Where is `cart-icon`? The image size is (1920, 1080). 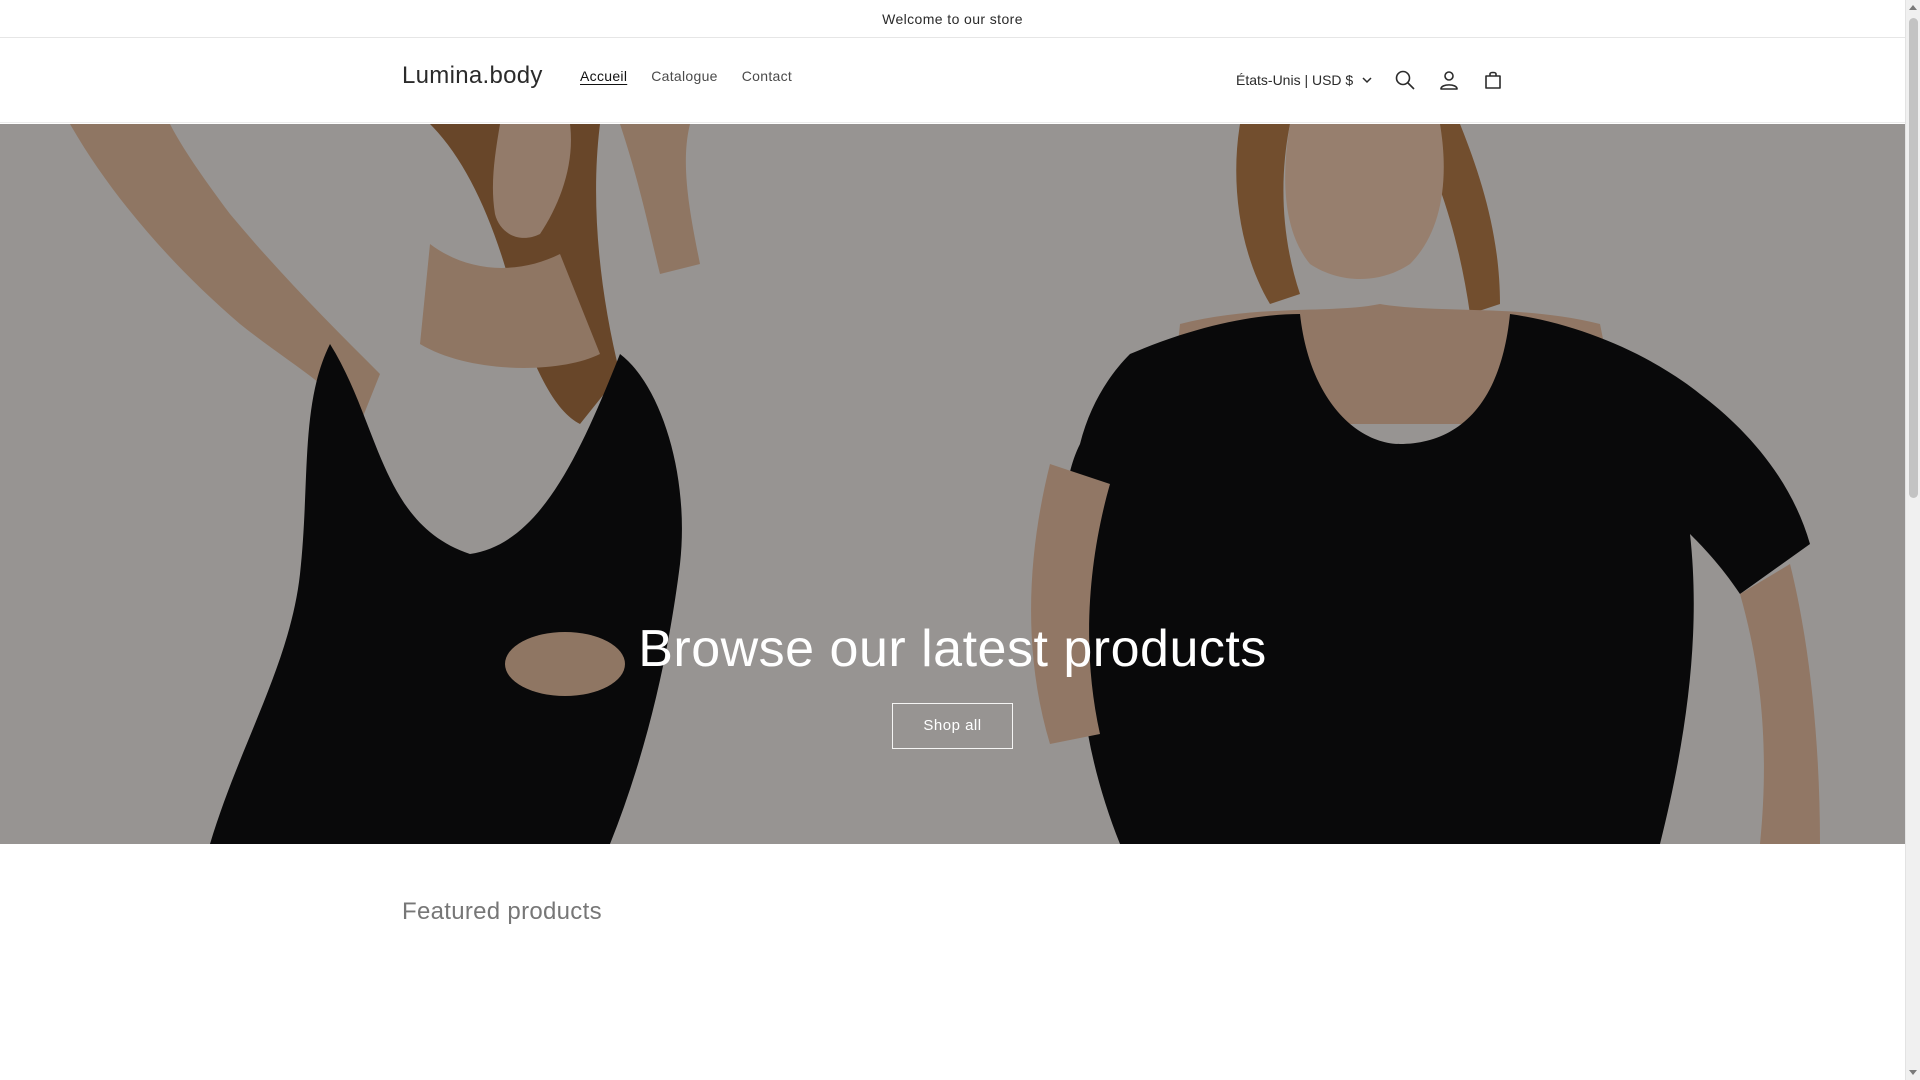
cart-icon is located at coordinates (1493, 80).